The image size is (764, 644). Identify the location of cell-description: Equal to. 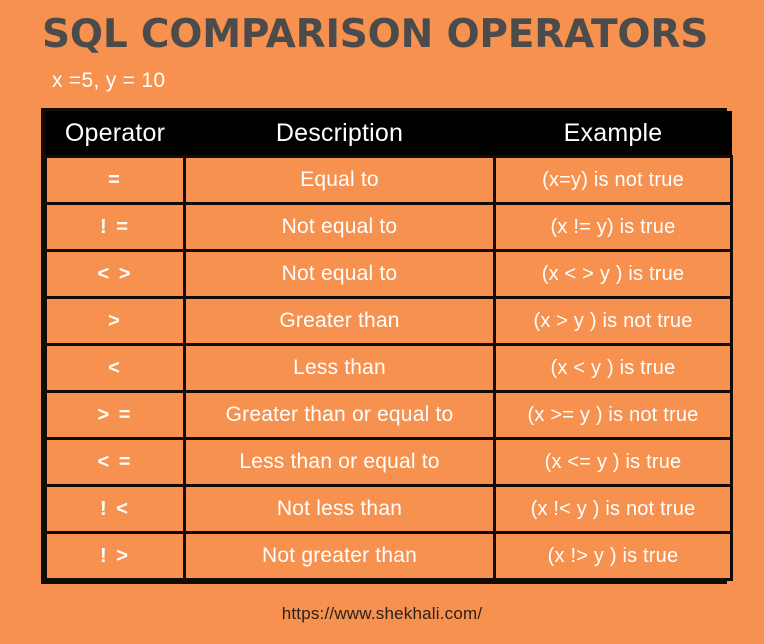
(339, 180).